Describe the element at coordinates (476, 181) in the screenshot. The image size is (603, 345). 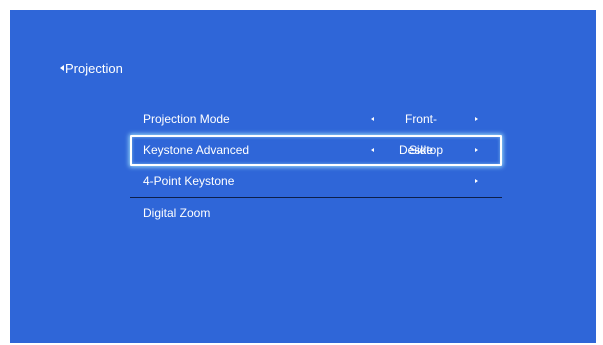
I see `submenu-arrow-icon` at that location.